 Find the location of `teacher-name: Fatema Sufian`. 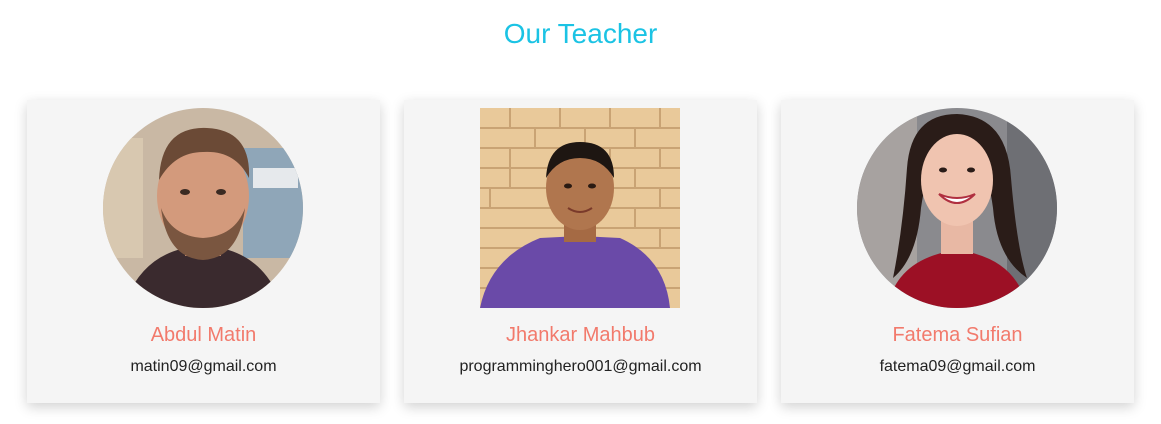

teacher-name: Fatema Sufian is located at coordinates (957, 335).